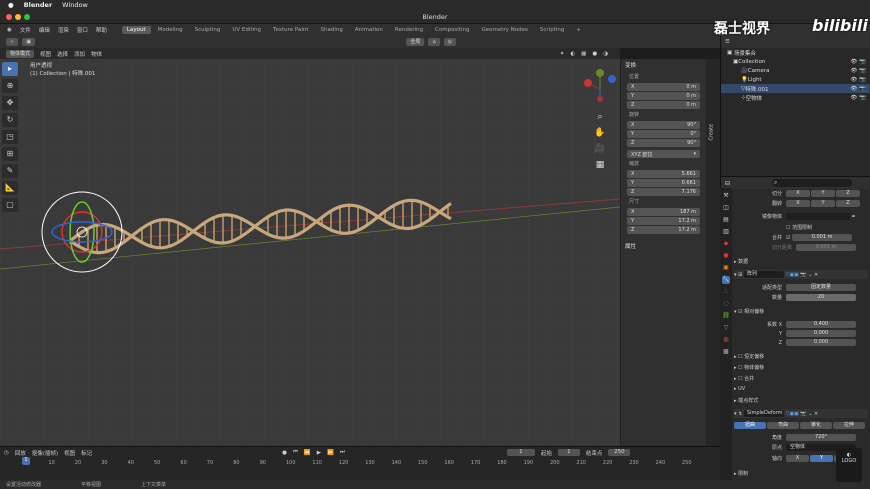  What do you see at coordinates (415, 42) in the screenshot?
I see `orientation-dropdown: 全局` at bounding box center [415, 42].